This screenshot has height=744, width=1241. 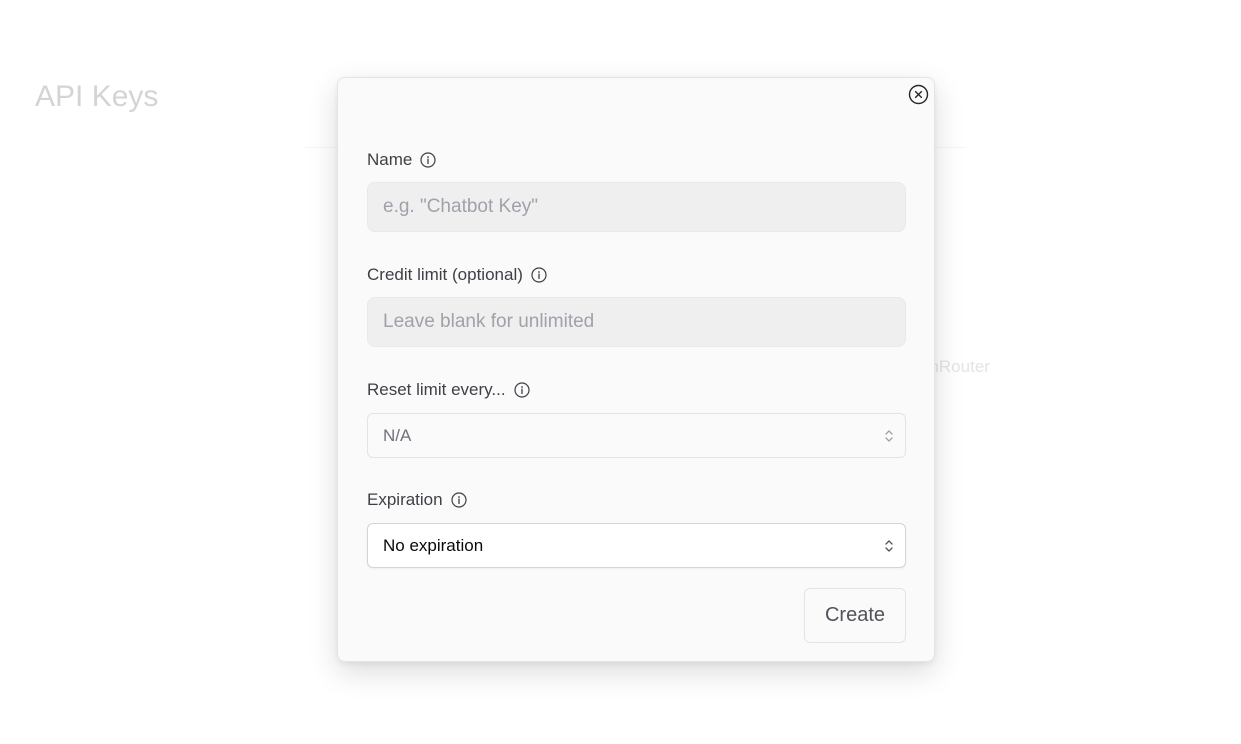 I want to click on expiration-label-text: Expiration, so click(x=405, y=499).